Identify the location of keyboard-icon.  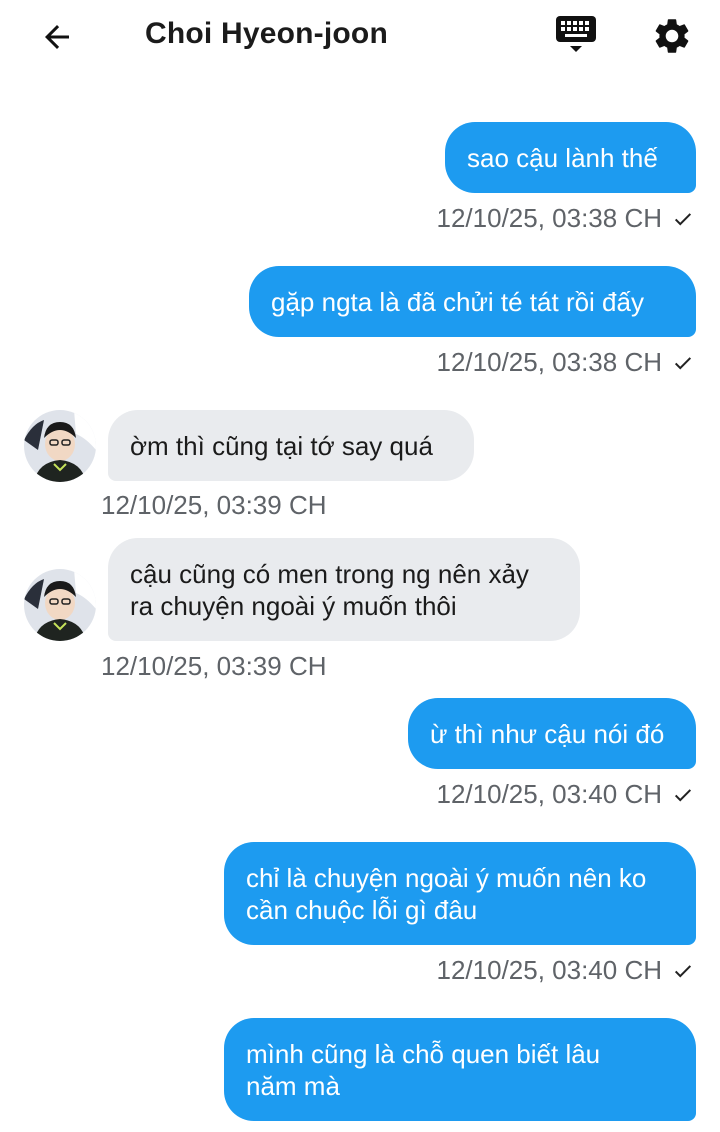
(576, 34).